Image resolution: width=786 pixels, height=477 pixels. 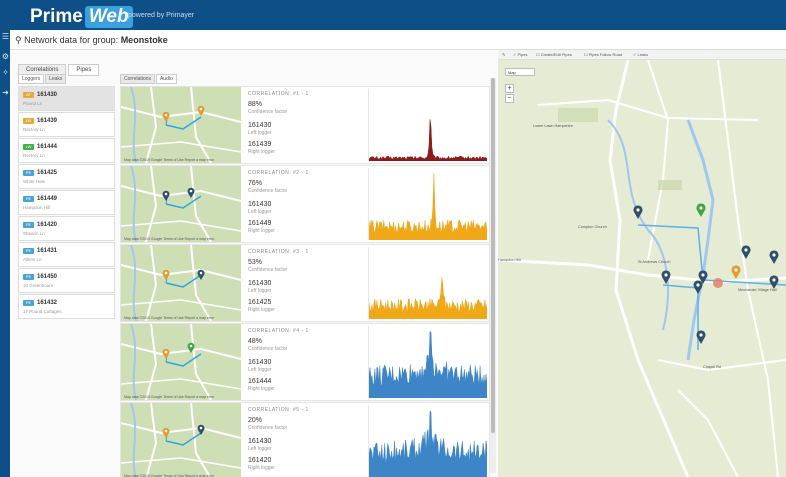 What do you see at coordinates (38, 285) in the screenshot?
I see `logger-location: 10 Greenbourn` at bounding box center [38, 285].